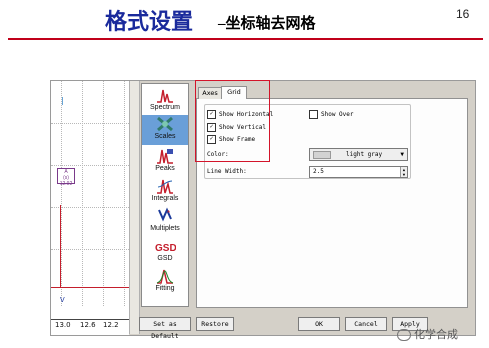  Describe the element at coordinates (227, 171) in the screenshot. I see `line-width-label: Line Width:` at that location.